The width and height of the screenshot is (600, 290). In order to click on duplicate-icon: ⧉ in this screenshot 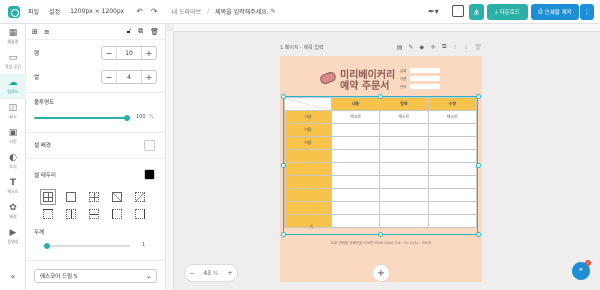, I will do `click(444, 47)`.